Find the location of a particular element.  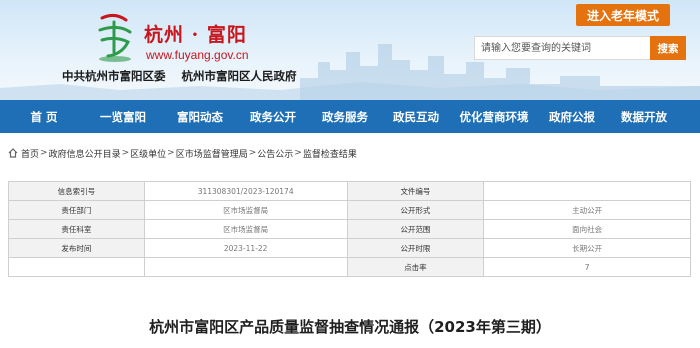

nav-item-home: 首 页 is located at coordinates (44, 117).